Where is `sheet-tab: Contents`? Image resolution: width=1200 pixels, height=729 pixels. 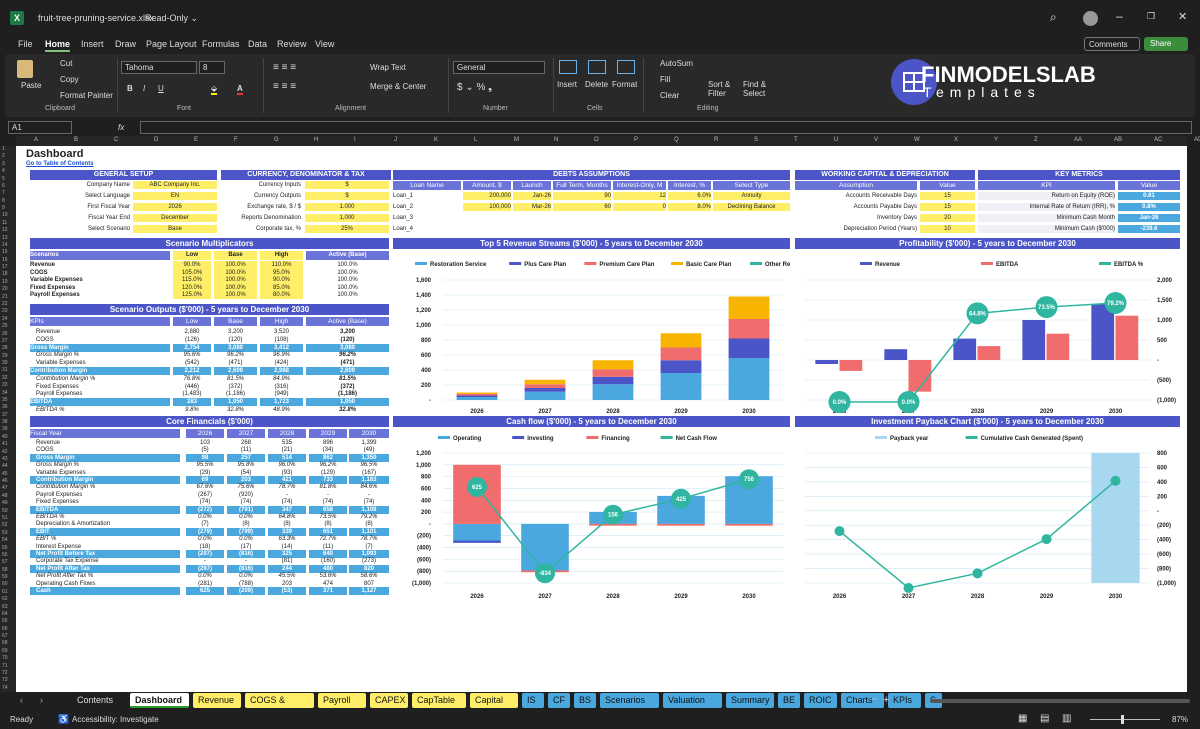
sheet-tab: Contents is located at coordinates (99, 700).